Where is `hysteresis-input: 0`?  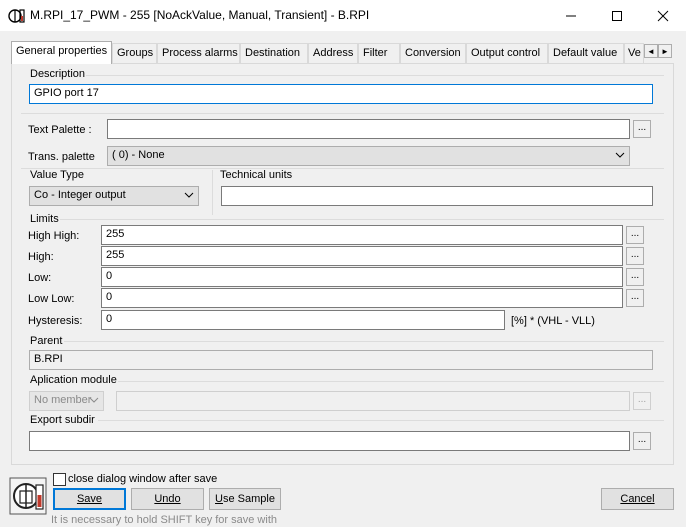 hysteresis-input: 0 is located at coordinates (303, 320).